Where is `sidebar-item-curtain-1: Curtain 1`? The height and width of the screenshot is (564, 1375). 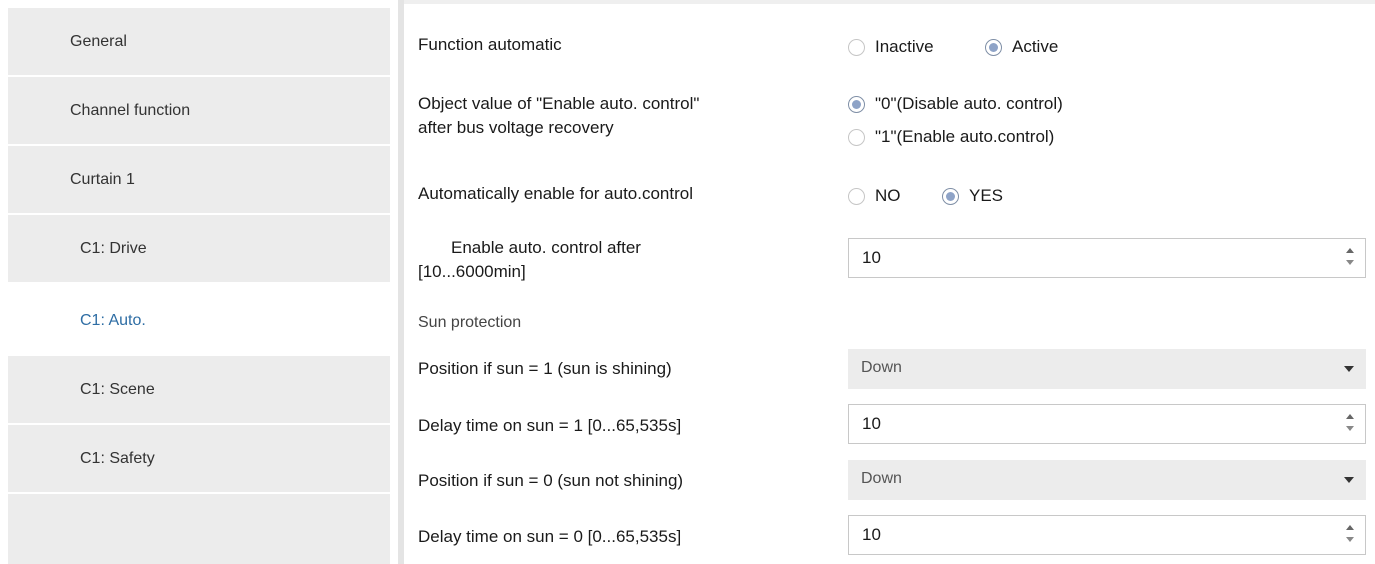 sidebar-item-curtain-1: Curtain 1 is located at coordinates (199, 180).